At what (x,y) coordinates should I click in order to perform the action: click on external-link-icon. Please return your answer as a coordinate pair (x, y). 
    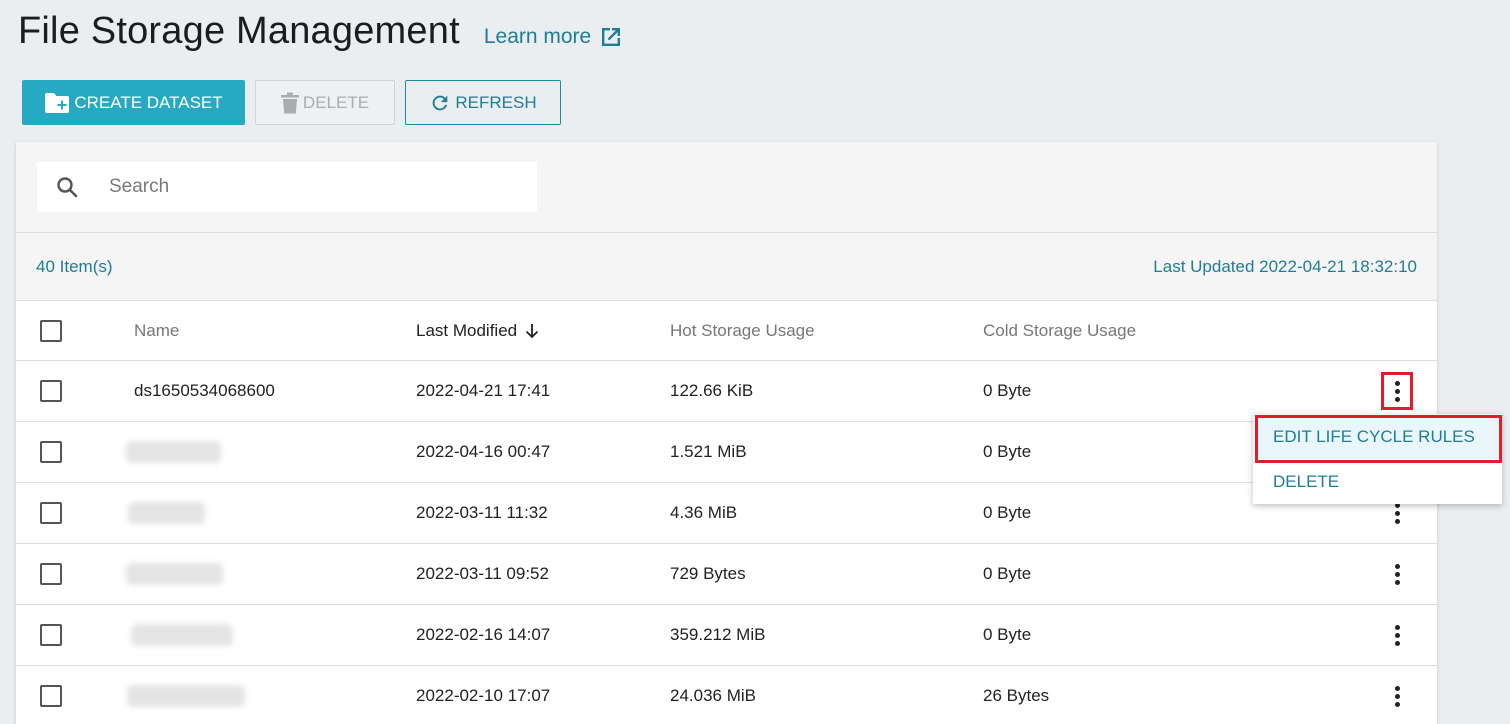
    Looking at the image, I should click on (611, 37).